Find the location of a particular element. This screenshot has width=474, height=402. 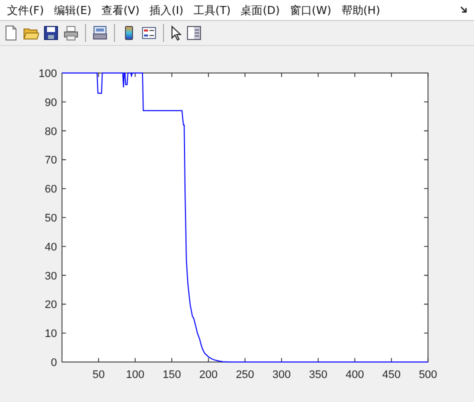

y-tick-label: 30 is located at coordinates (50, 276).